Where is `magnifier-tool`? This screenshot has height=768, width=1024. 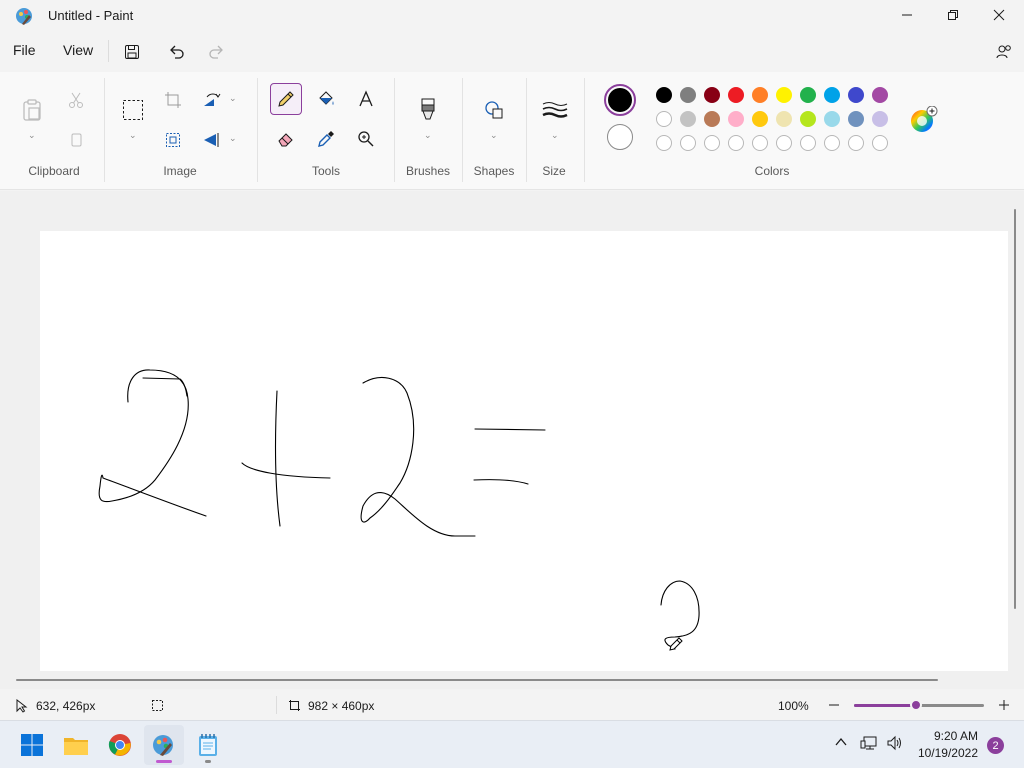 magnifier-tool is located at coordinates (366, 139).